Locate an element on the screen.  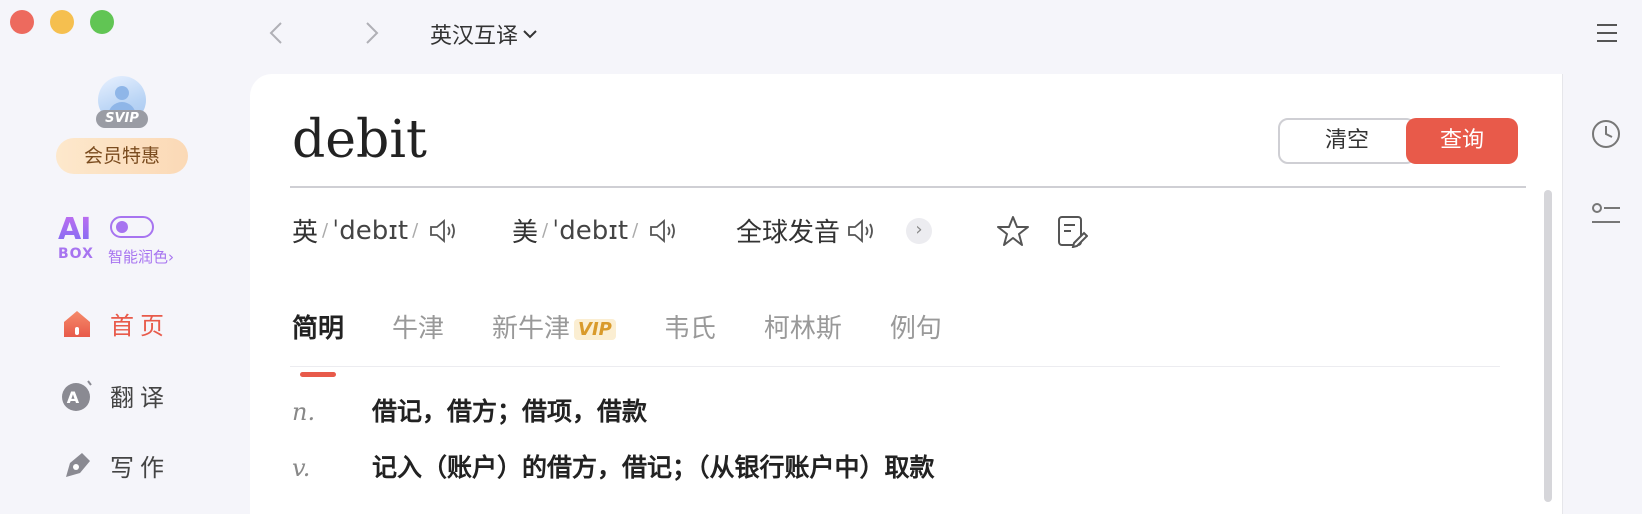
search-button: 查询 is located at coordinates (1462, 141).